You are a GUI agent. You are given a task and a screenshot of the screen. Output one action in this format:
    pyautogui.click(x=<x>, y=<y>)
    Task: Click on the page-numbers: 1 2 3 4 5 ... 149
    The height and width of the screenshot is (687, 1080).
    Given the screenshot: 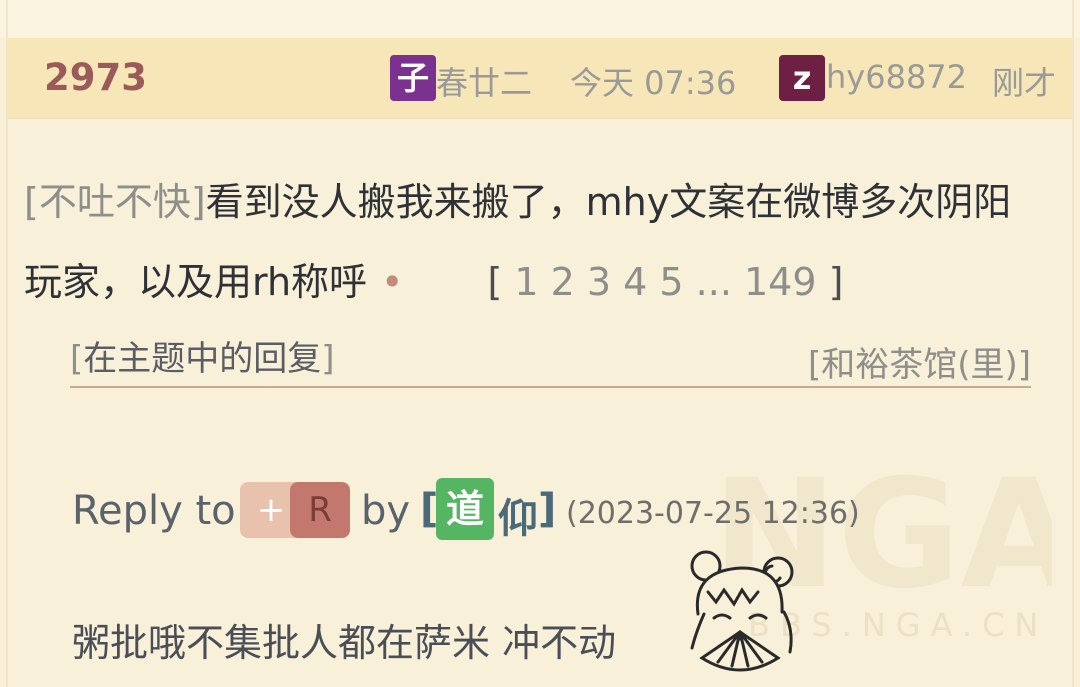 What is the action you would take?
    pyautogui.click(x=665, y=282)
    